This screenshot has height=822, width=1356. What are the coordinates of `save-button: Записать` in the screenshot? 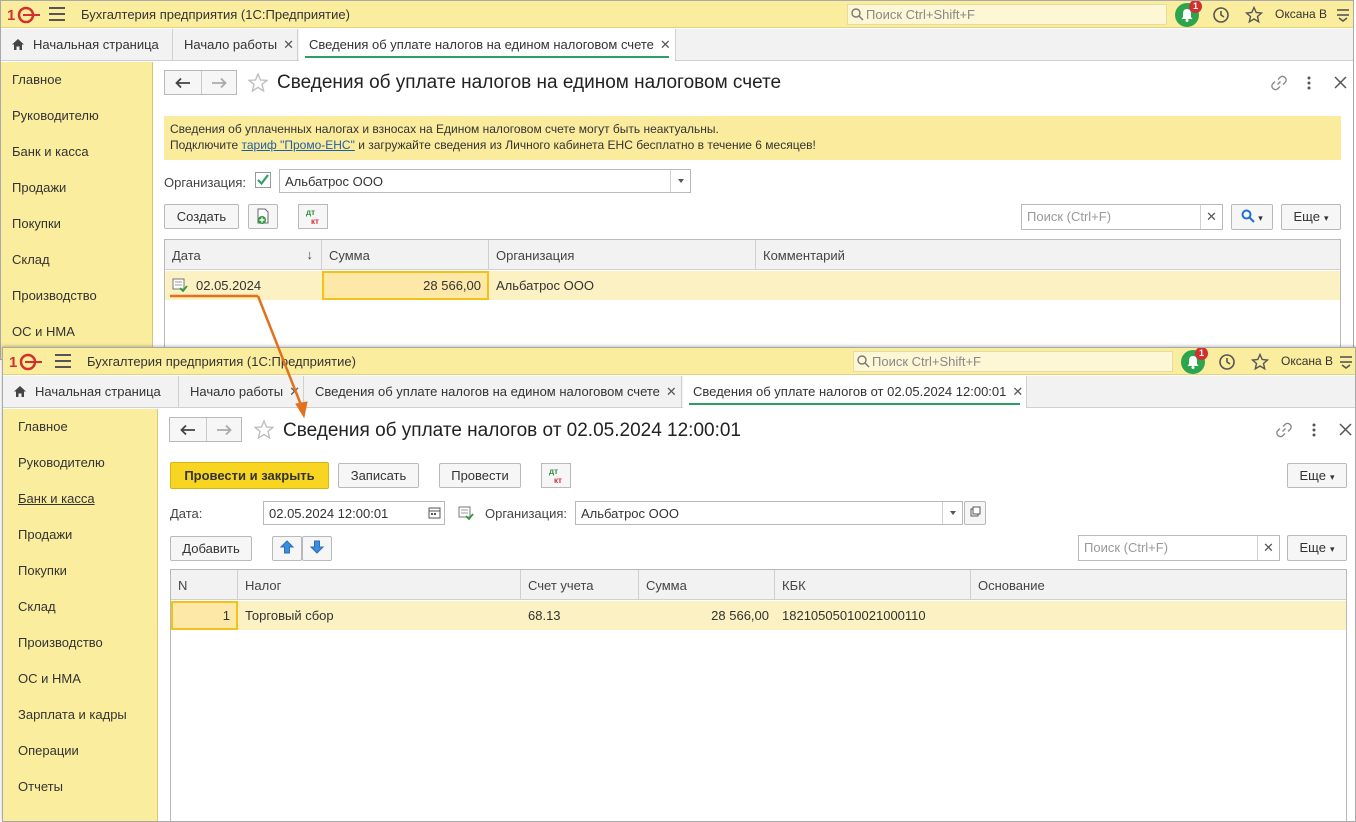 It's located at (378, 475).